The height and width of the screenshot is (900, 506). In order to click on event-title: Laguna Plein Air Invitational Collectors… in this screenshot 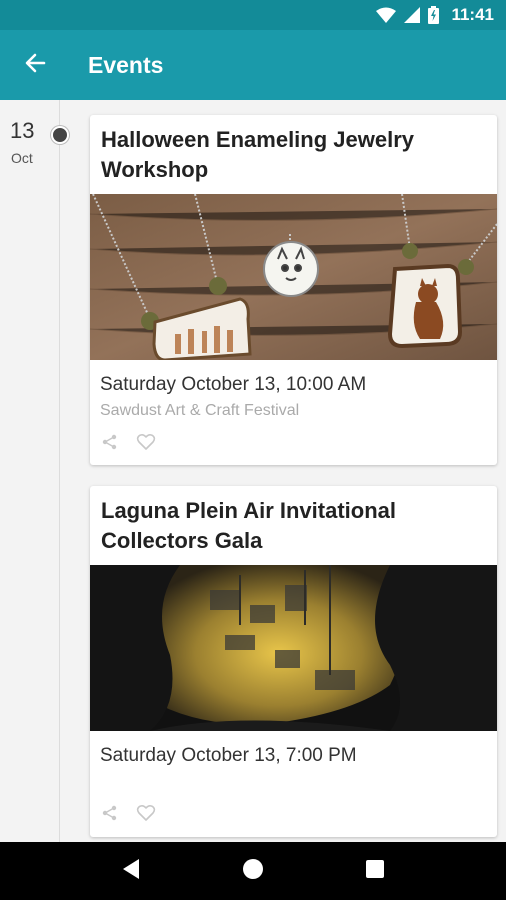, I will do `click(249, 525)`.